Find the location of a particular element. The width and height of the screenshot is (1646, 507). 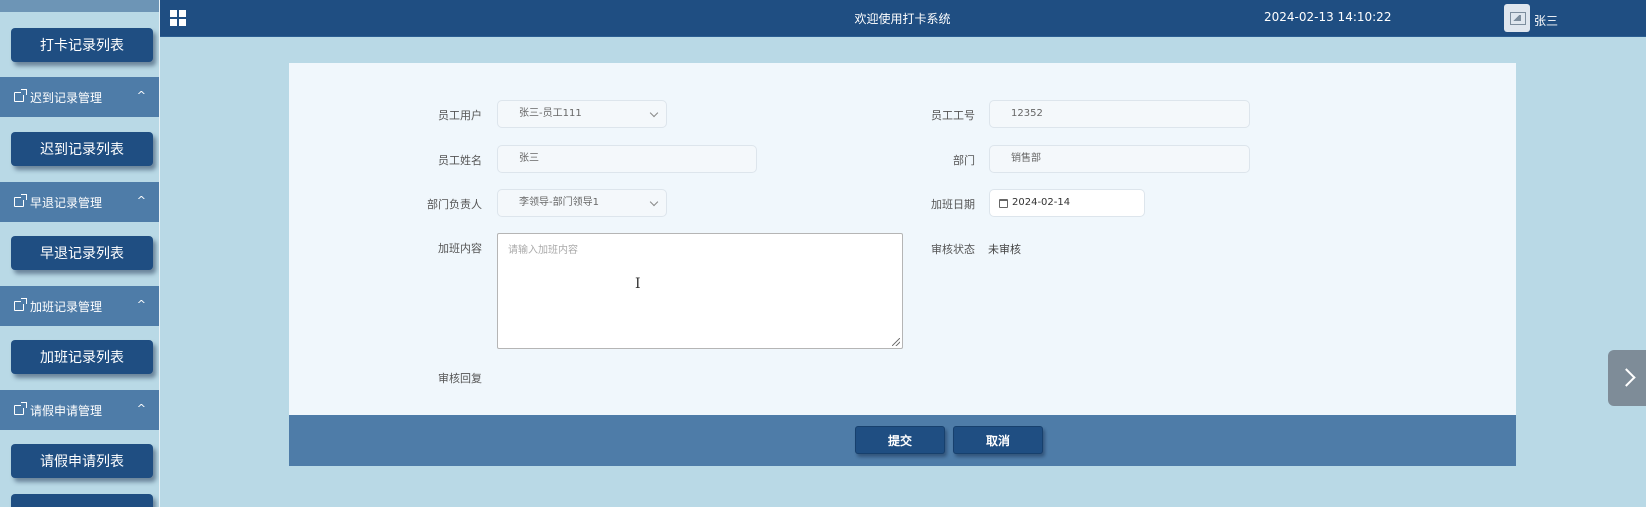

sidebar-item-partial is located at coordinates (82, 500).